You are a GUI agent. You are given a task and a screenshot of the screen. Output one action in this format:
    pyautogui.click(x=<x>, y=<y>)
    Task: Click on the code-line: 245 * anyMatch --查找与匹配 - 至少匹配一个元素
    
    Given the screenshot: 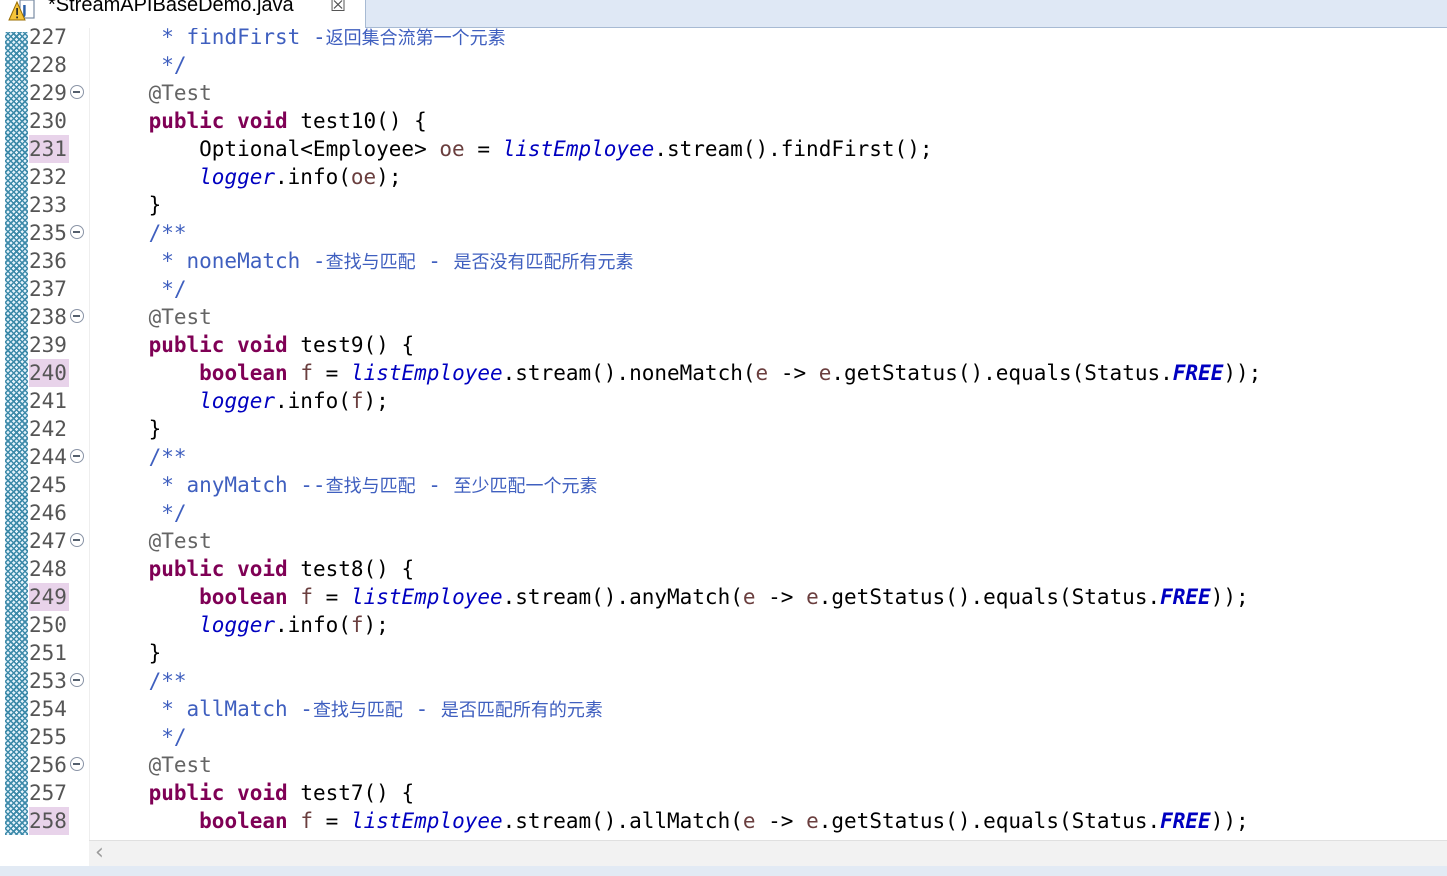 What is the action you would take?
    pyautogui.click(x=723, y=485)
    